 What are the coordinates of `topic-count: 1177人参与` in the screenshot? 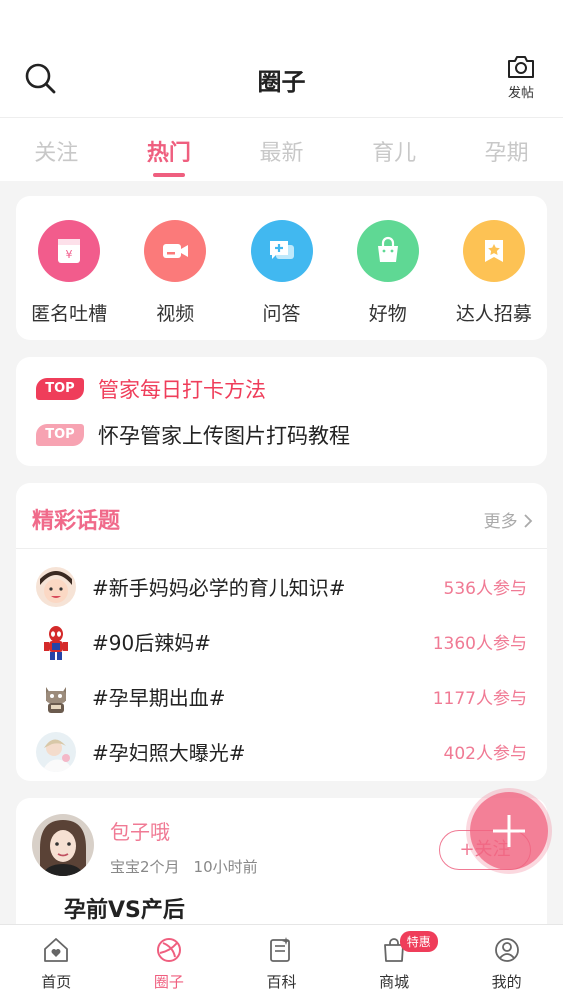 It's located at (479, 699).